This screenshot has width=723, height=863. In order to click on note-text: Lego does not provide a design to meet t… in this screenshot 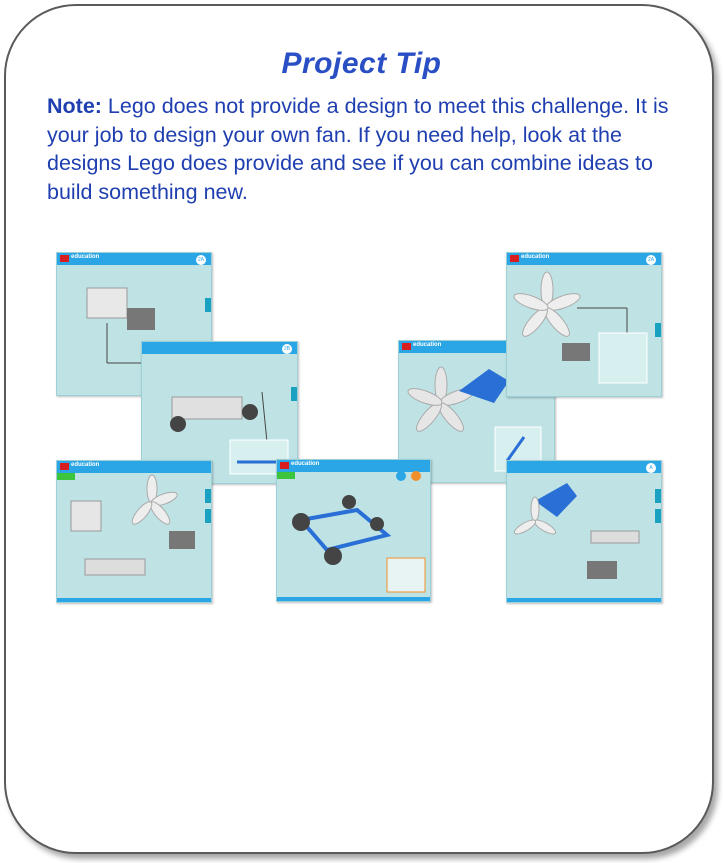, I will do `click(358, 149)`.